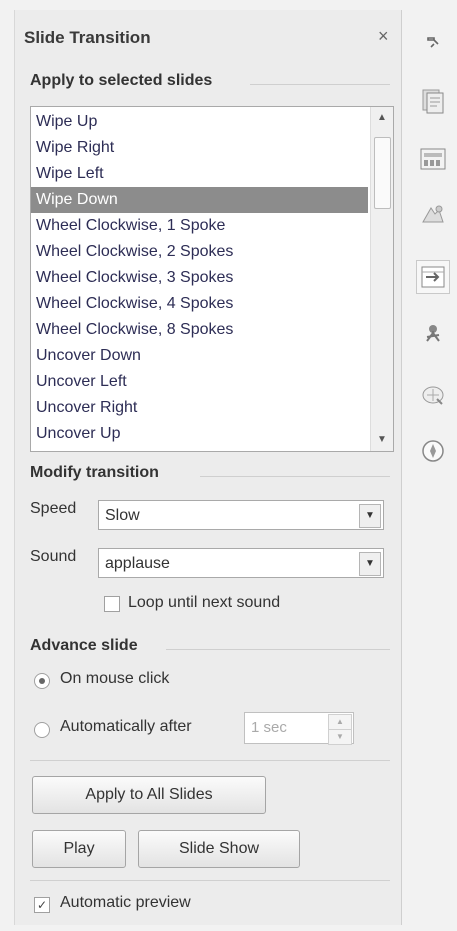 The width and height of the screenshot is (457, 931). I want to click on speed-label: Speed, so click(53, 508).